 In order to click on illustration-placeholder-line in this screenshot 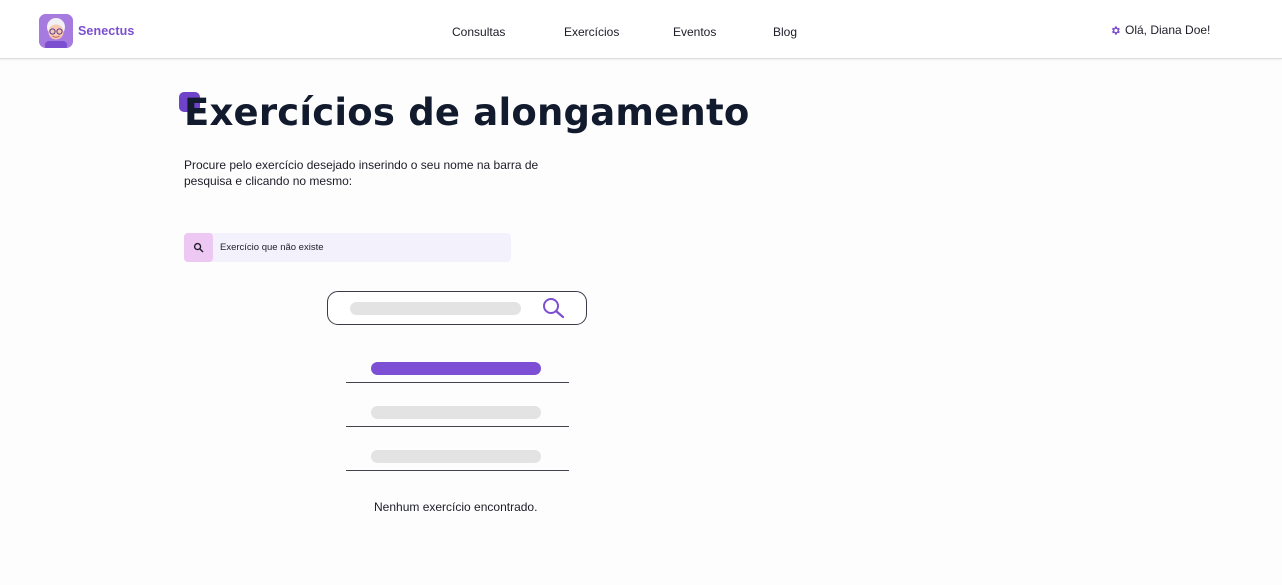, I will do `click(435, 308)`.